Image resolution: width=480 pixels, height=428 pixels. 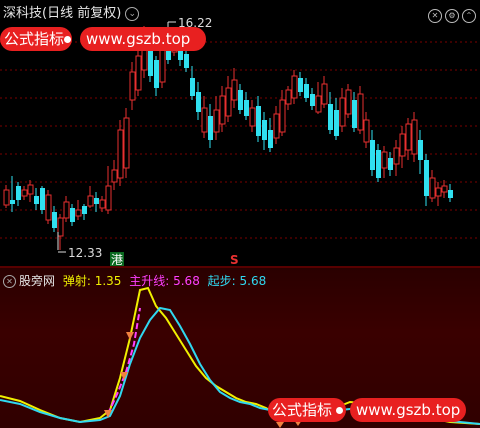 I want to click on stock-title: 深科技(日线 前复权), so click(x=62, y=13).